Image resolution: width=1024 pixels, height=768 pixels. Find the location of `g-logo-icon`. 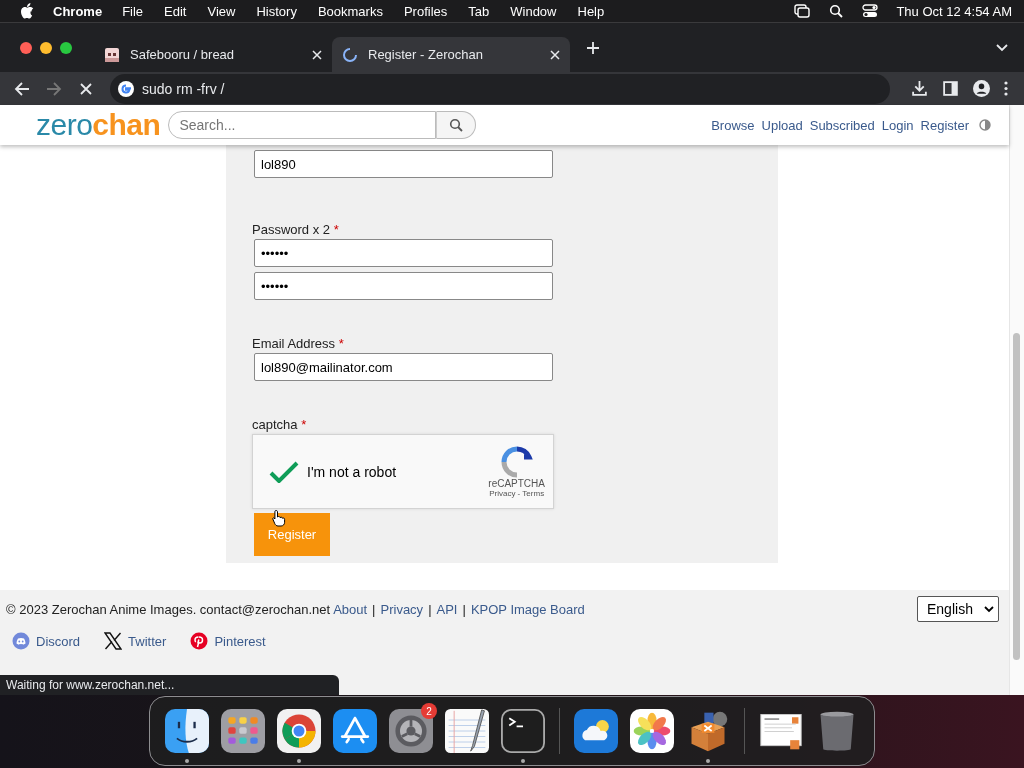

g-logo-icon is located at coordinates (126, 88).